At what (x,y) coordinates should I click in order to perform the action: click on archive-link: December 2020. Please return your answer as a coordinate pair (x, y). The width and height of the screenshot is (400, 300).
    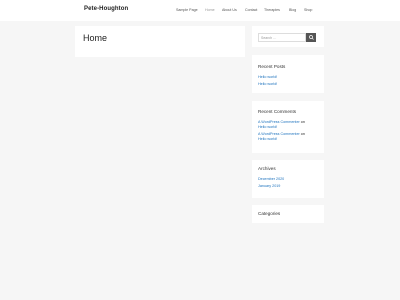
    Looking at the image, I should click on (271, 179).